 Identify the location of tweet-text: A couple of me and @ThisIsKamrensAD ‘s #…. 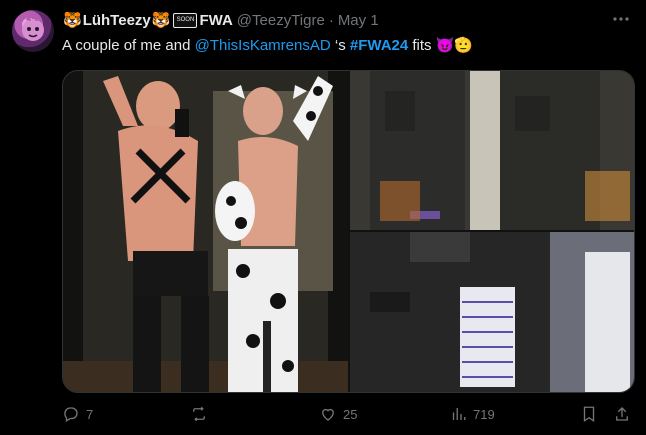
(267, 45).